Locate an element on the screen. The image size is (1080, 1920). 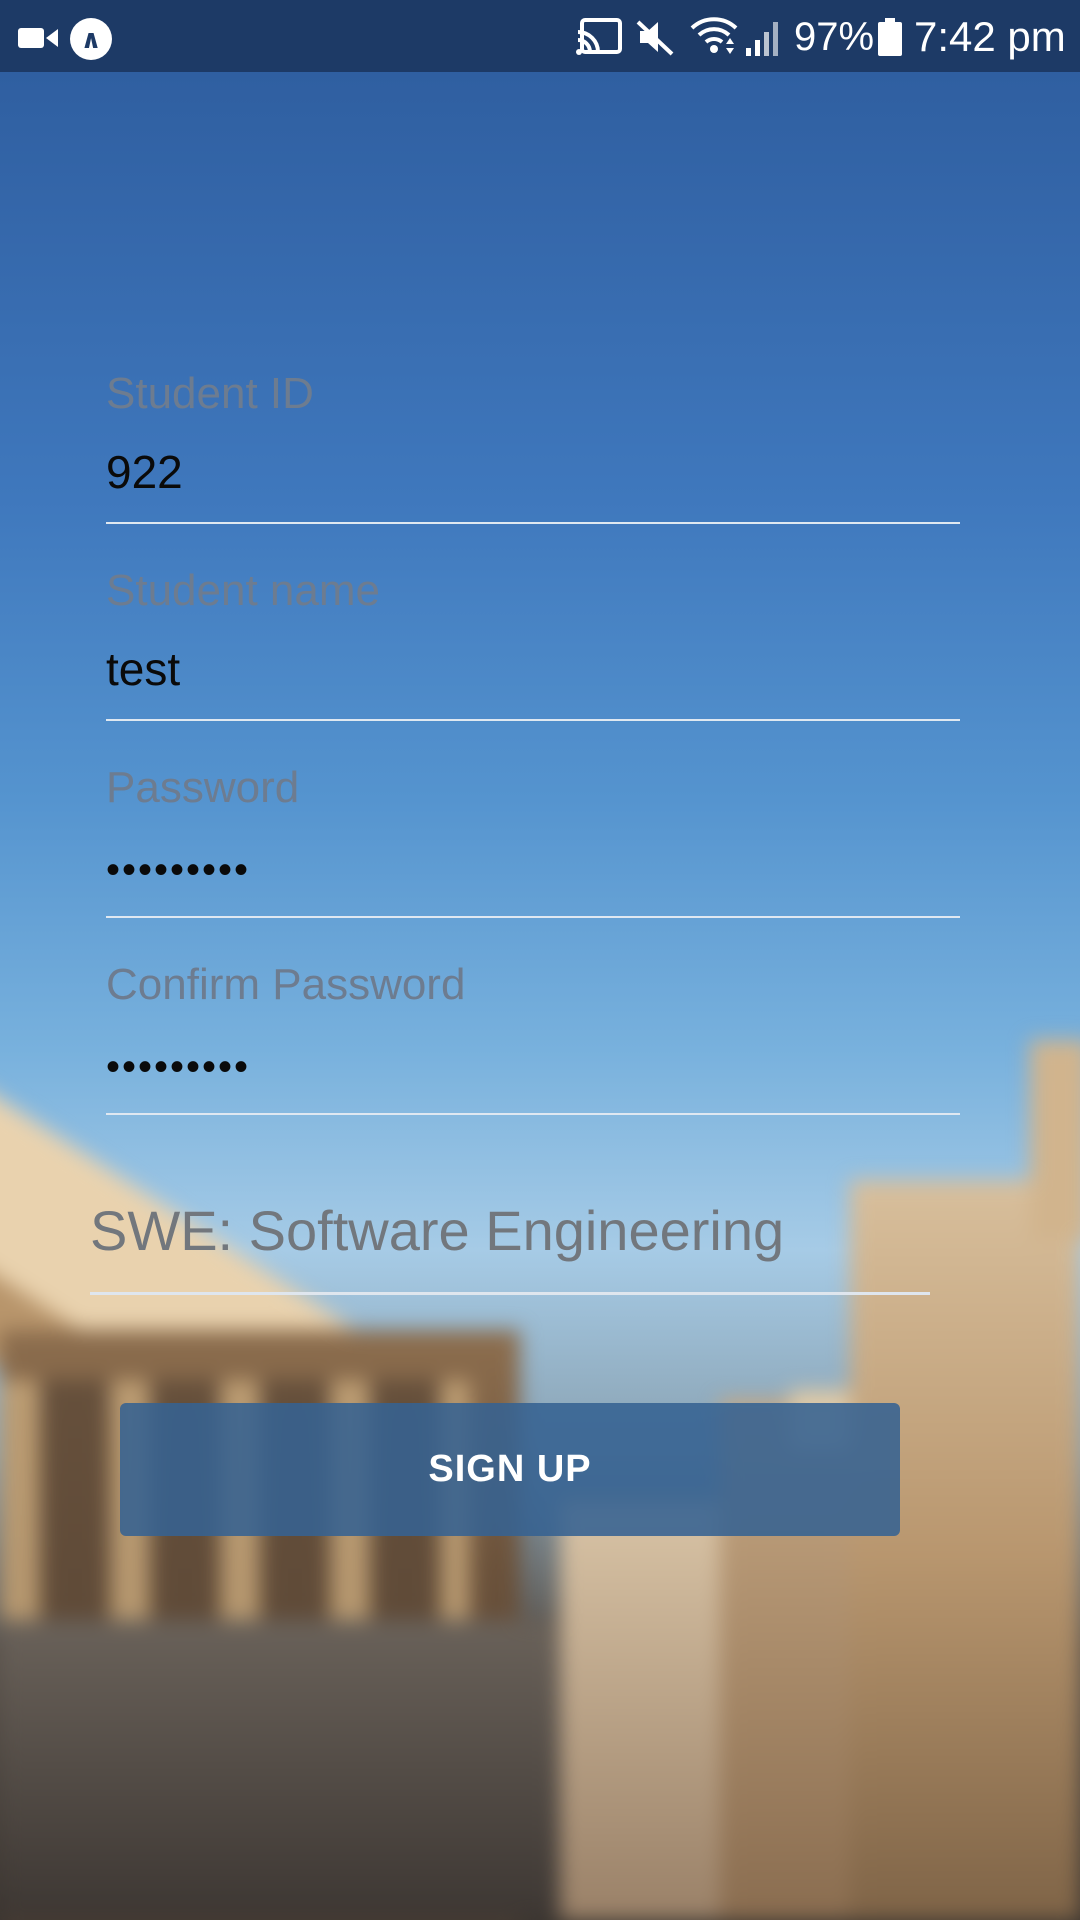
status-bar: ∧ 97% 7:42 pm is located at coordinates (540, 36).